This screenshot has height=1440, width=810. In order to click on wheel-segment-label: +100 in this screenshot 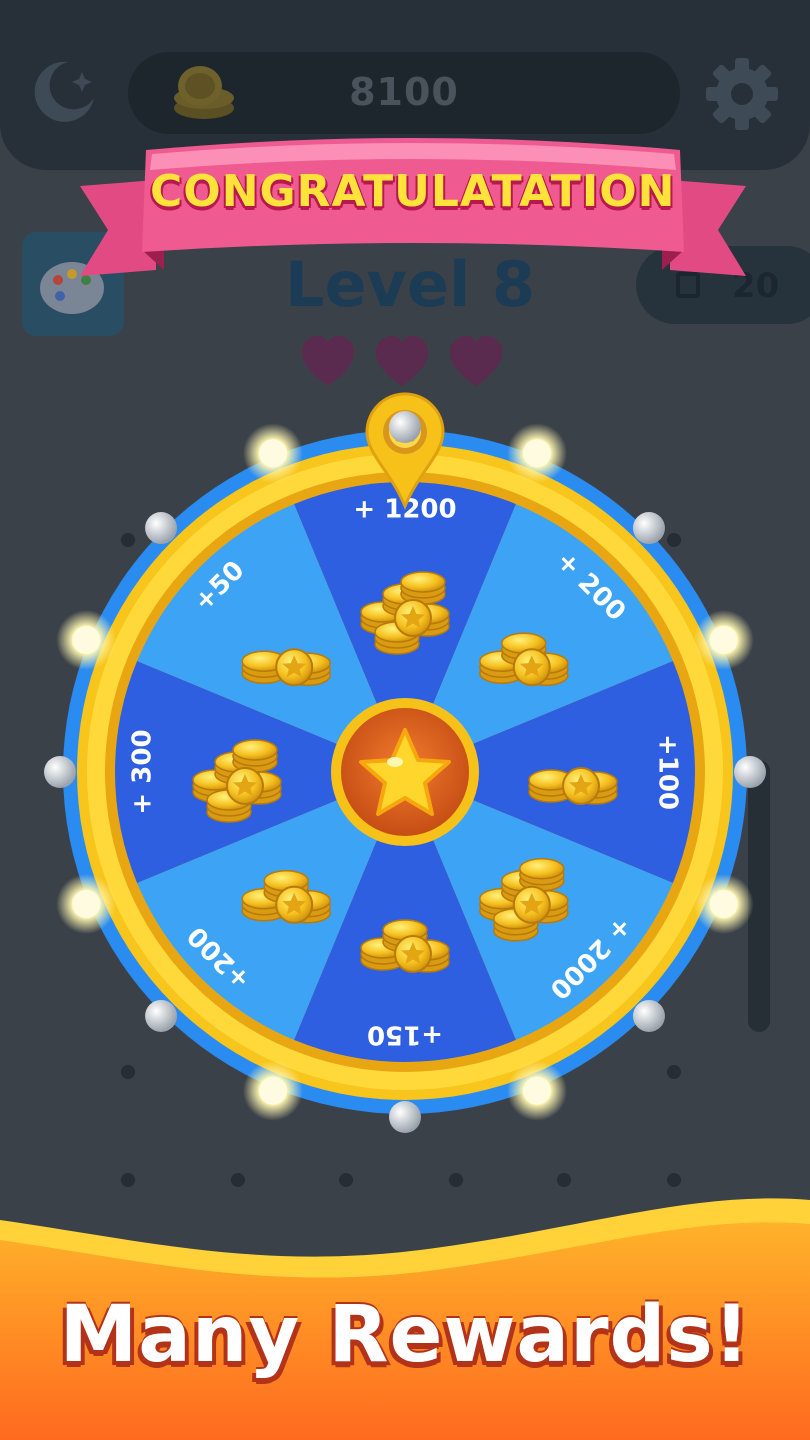, I will do `click(668, 772)`.